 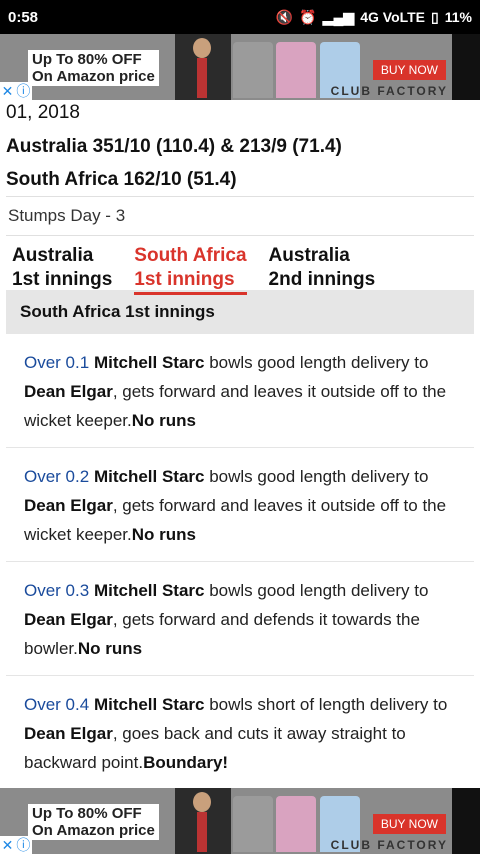 What do you see at coordinates (67, 215) in the screenshot?
I see `match-status: Stumps Day - 3` at bounding box center [67, 215].